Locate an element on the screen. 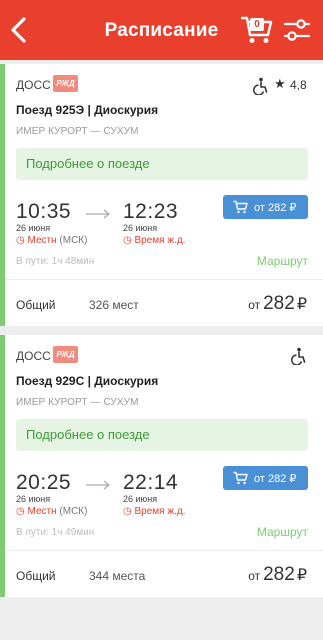 This screenshot has width=323, height=640. departure-time: 20:25 is located at coordinates (44, 482).